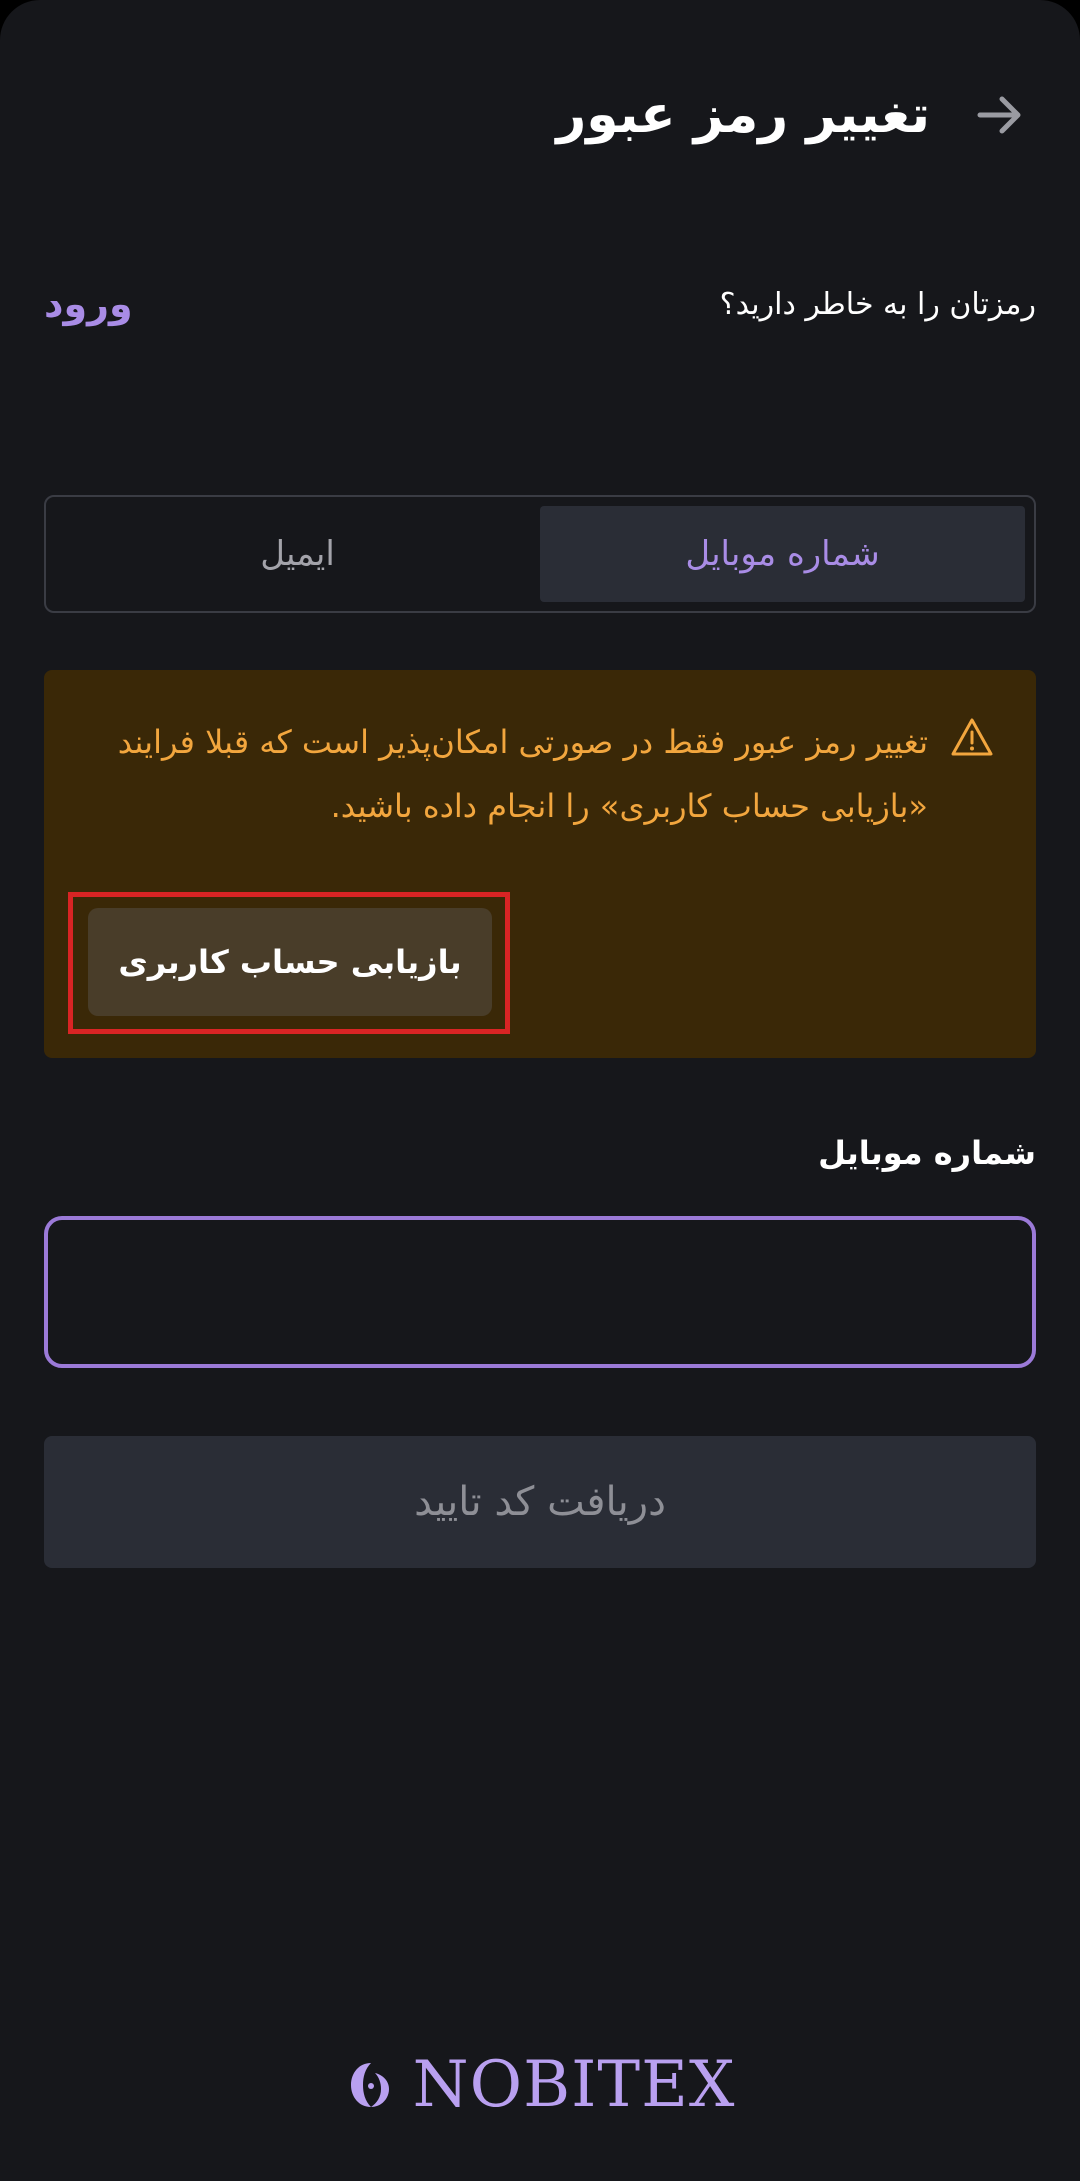 The image size is (1080, 2181). I want to click on warning-triangle-icon, so click(972, 737).